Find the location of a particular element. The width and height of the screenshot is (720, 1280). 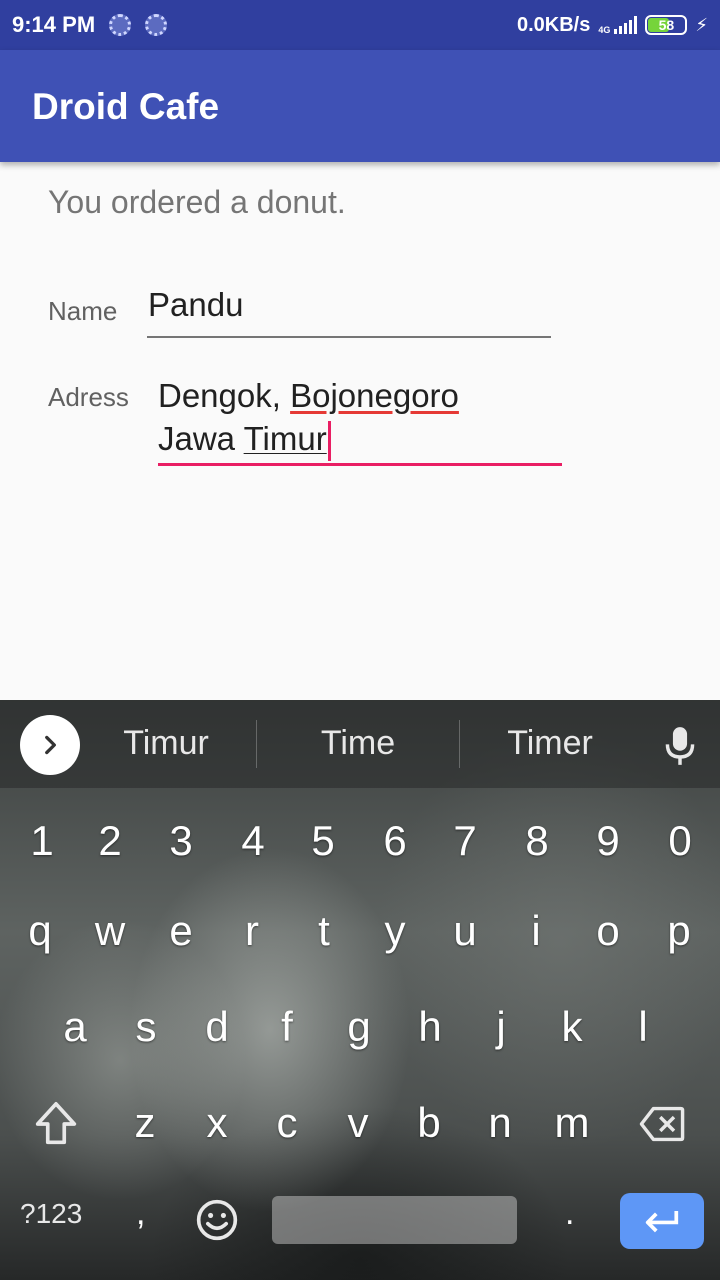

misspelled-word: Bojonegoro is located at coordinates (374, 395).